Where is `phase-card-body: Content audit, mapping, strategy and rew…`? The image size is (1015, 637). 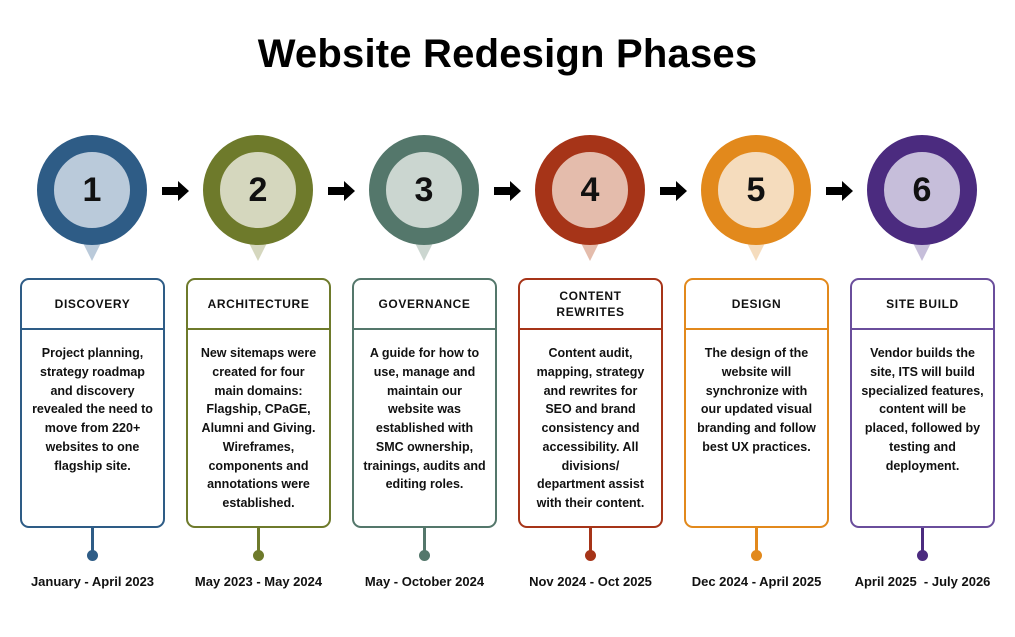 phase-card-body: Content audit, mapping, strategy and rew… is located at coordinates (590, 428).